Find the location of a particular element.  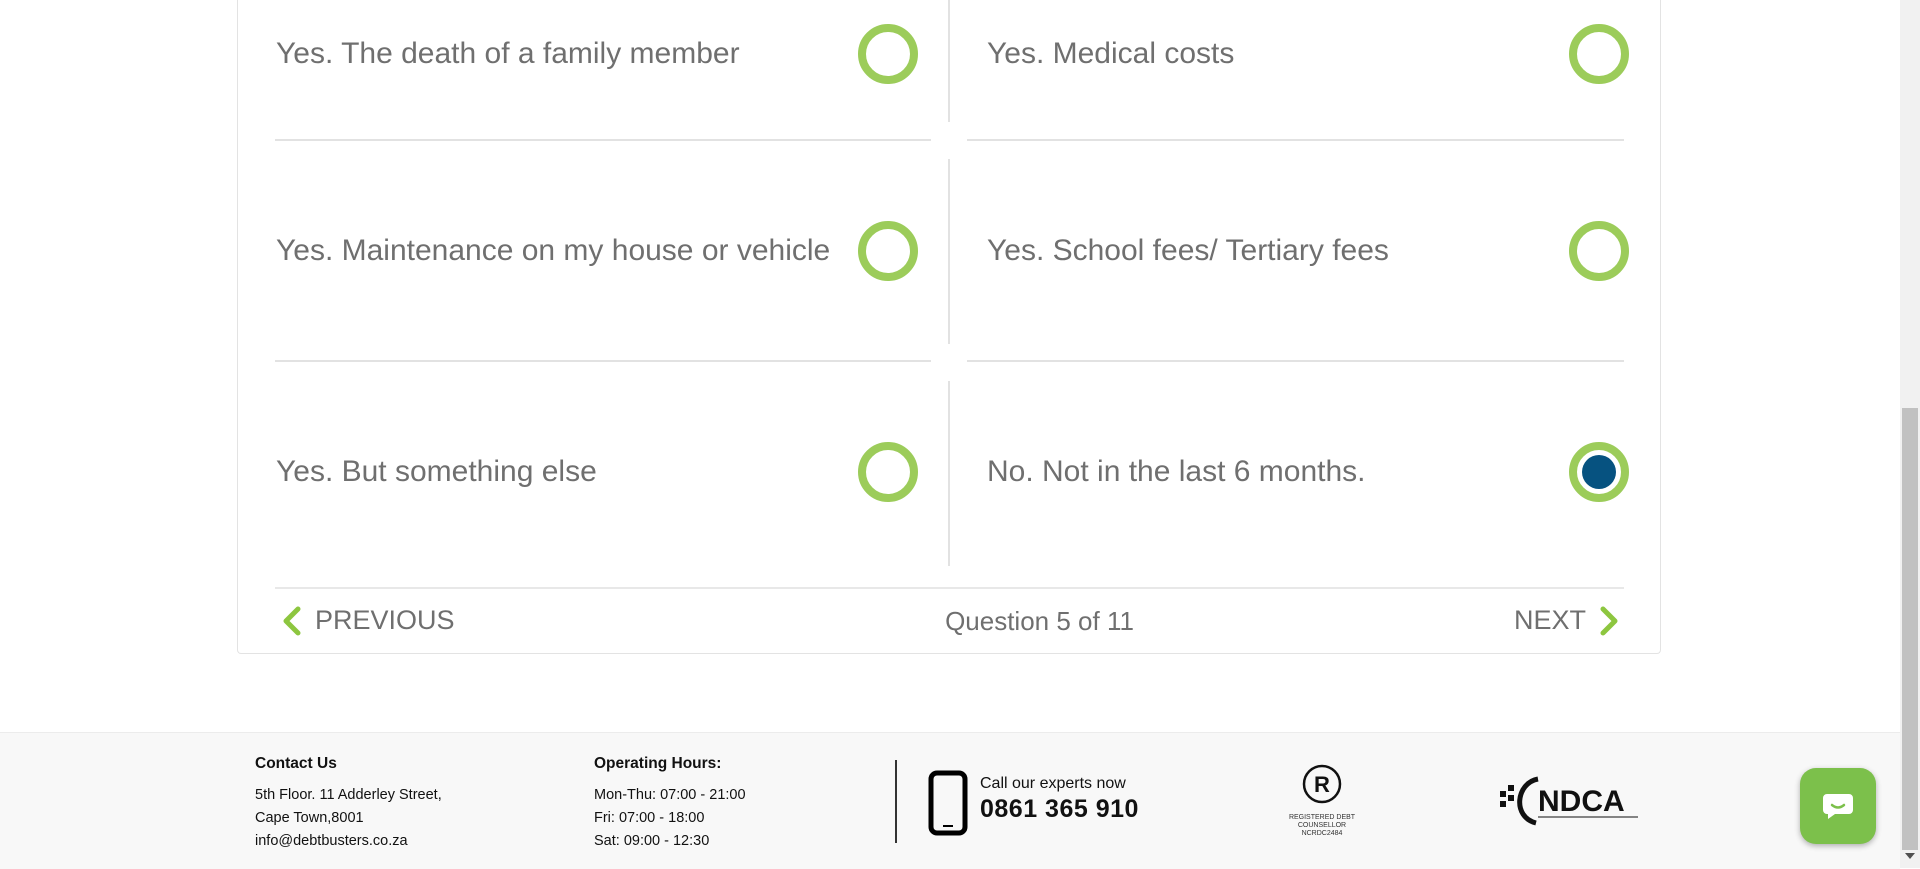

option-something-else: Yes. But something else is located at coordinates (606, 471).